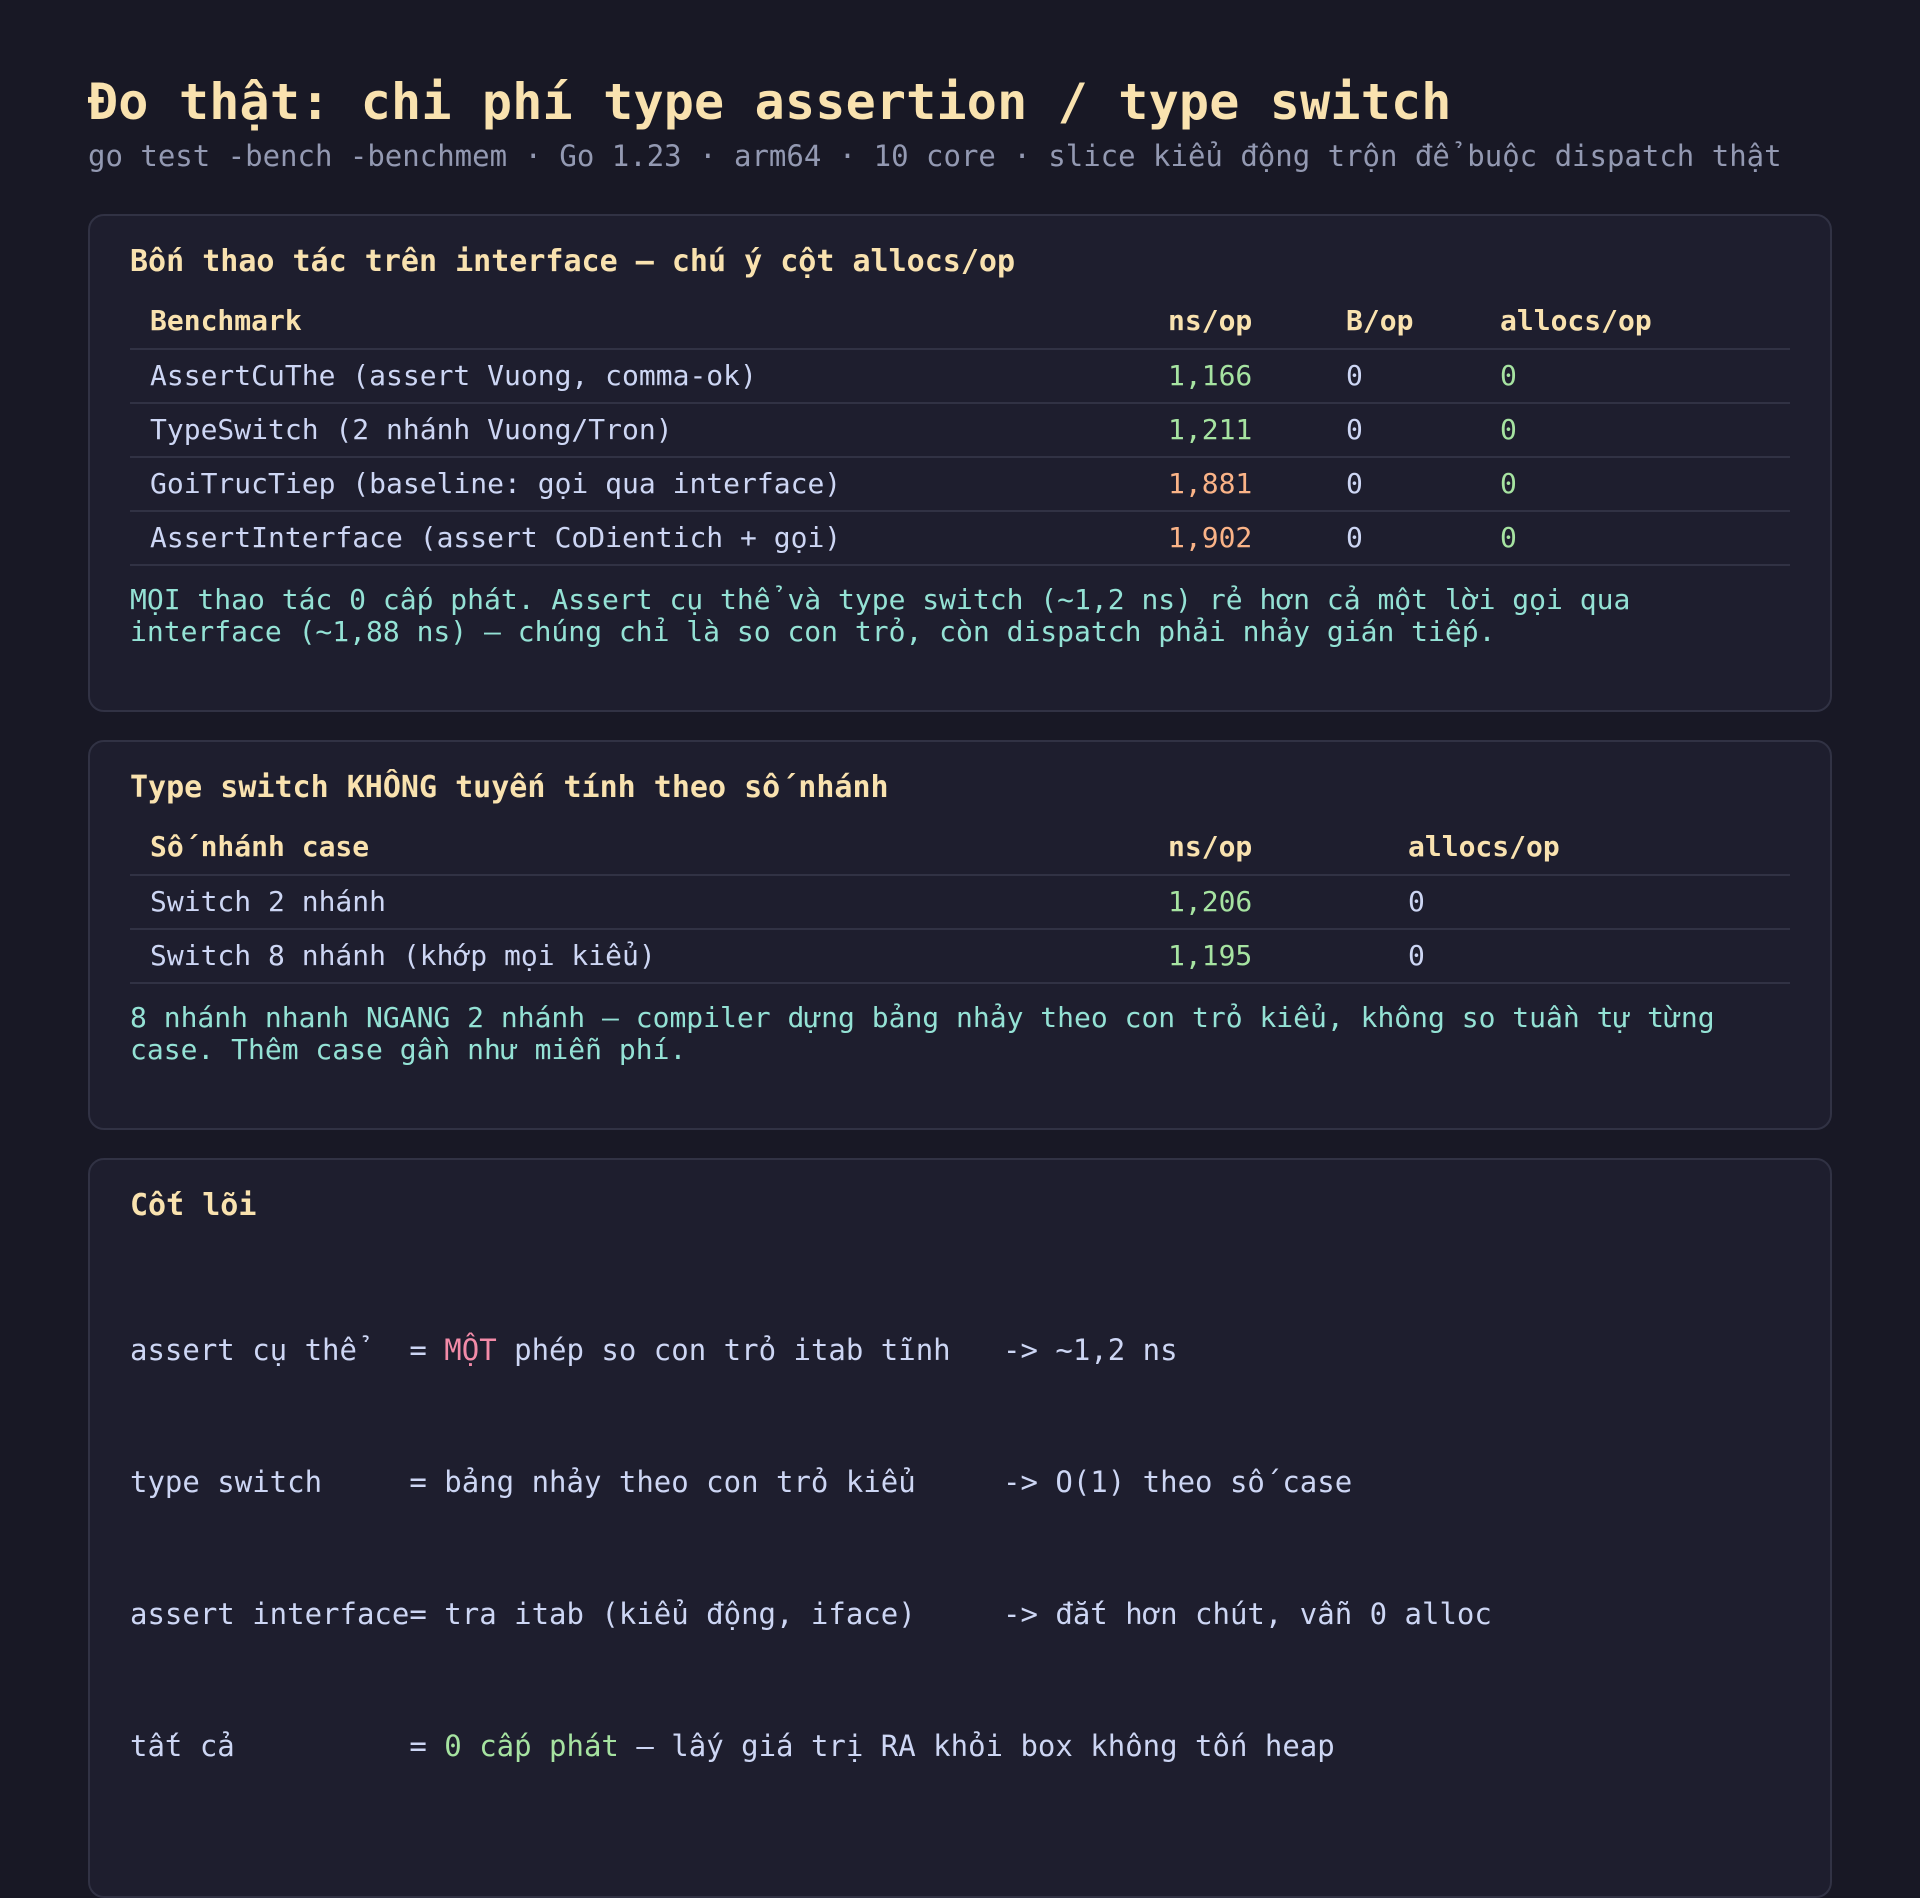  I want to click on column-header-benchmark: Benchmark, so click(639, 323).